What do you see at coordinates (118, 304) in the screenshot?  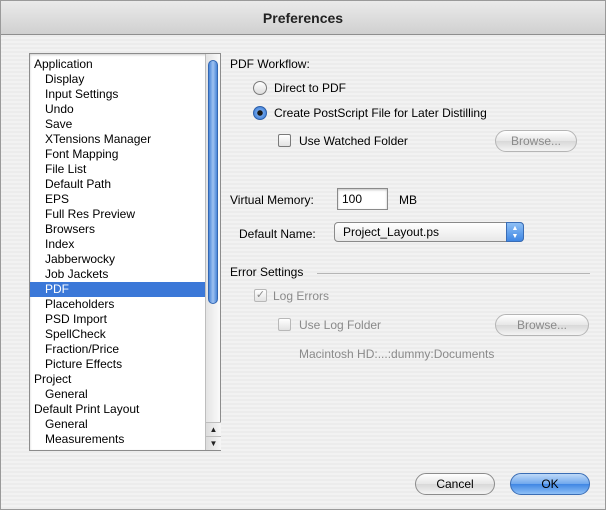 I see `sidebar-item-placeholders: Placeholders` at bounding box center [118, 304].